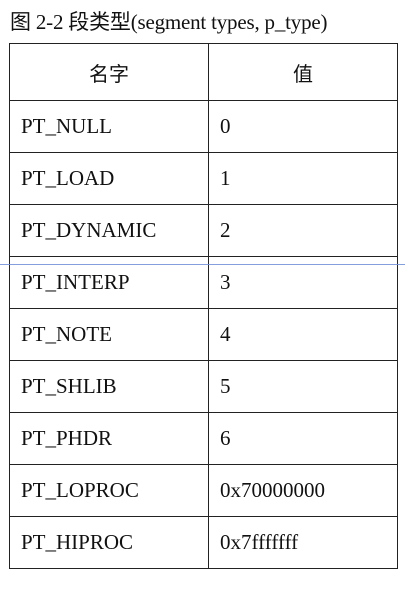 This screenshot has height=594, width=405. I want to click on table-row: PT_DYNAMIC 2, so click(203, 230).